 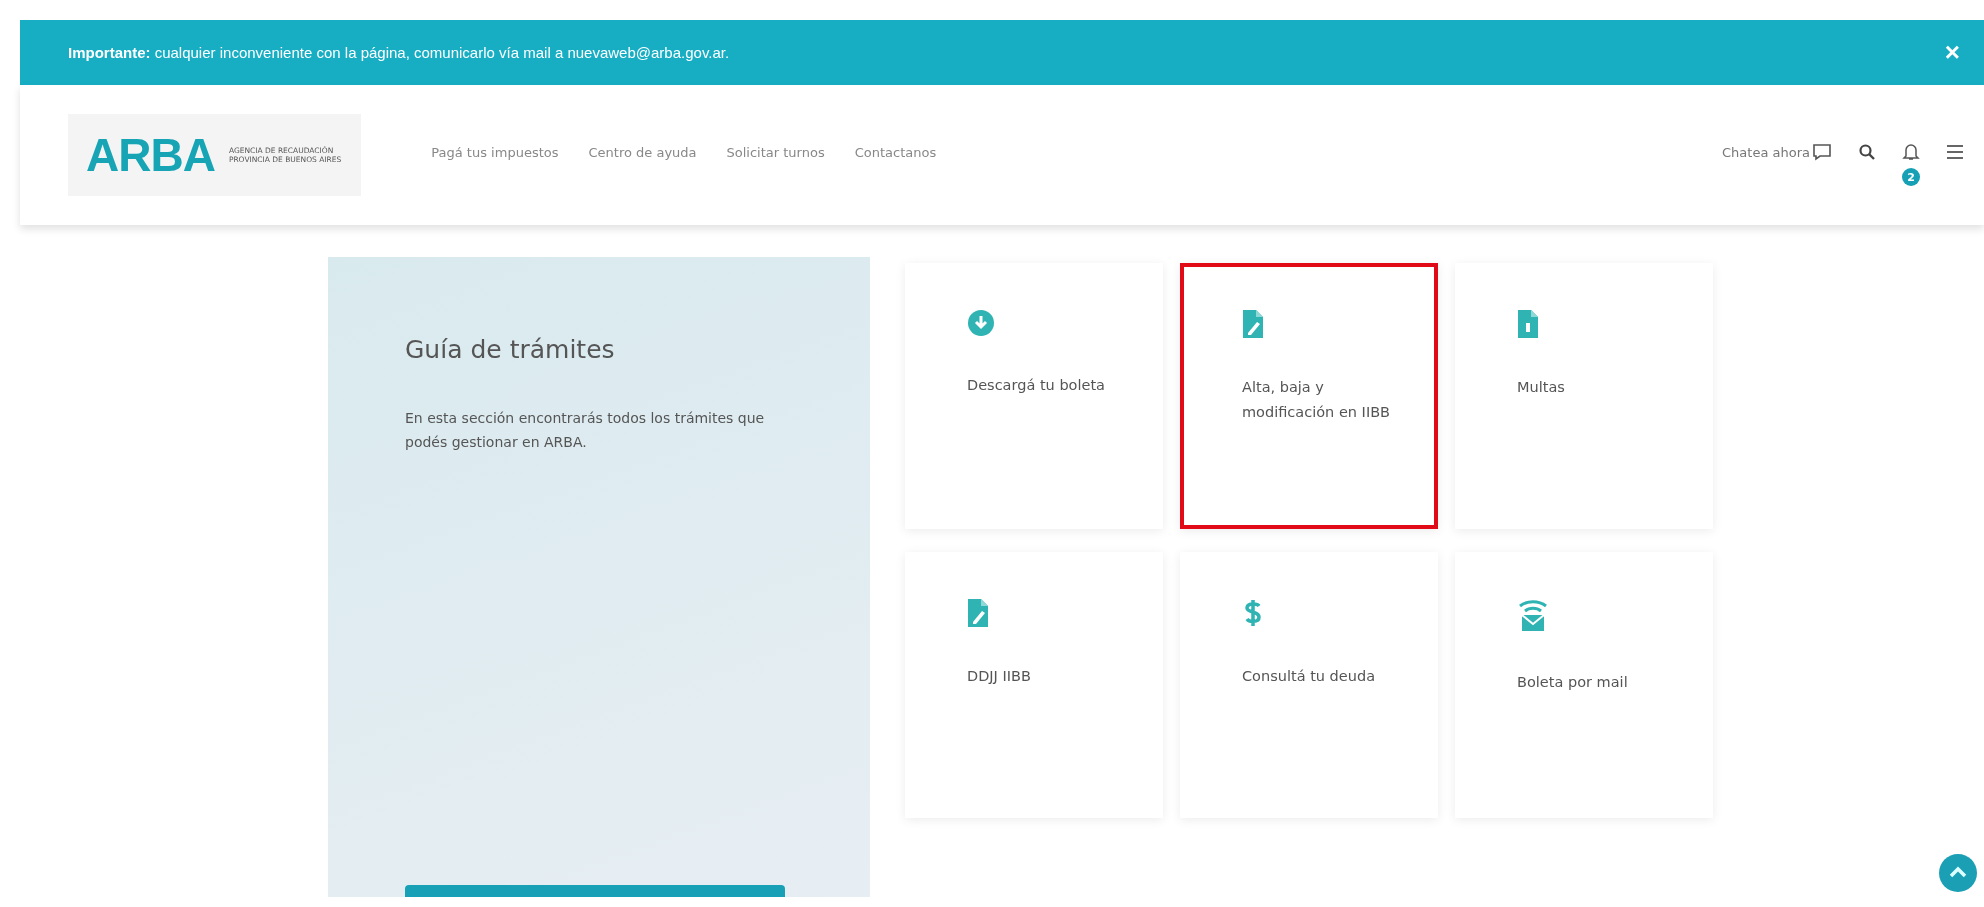 What do you see at coordinates (642, 152) in the screenshot?
I see `nav-link: Centro de ayuda` at bounding box center [642, 152].